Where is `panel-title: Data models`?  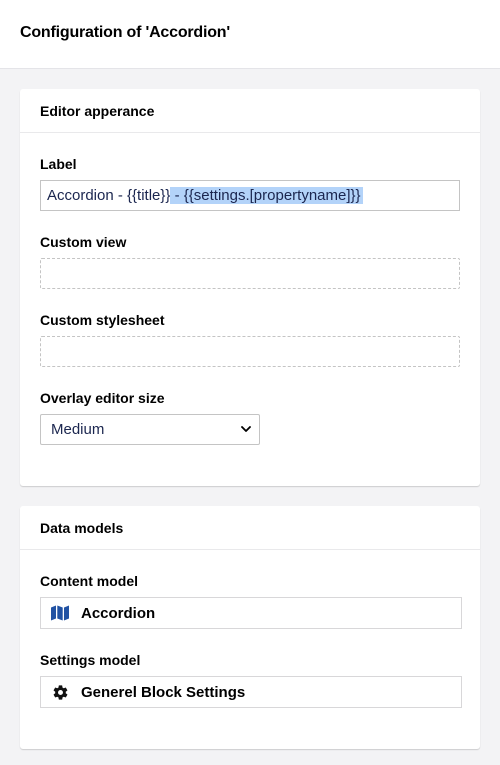 panel-title: Data models is located at coordinates (250, 528).